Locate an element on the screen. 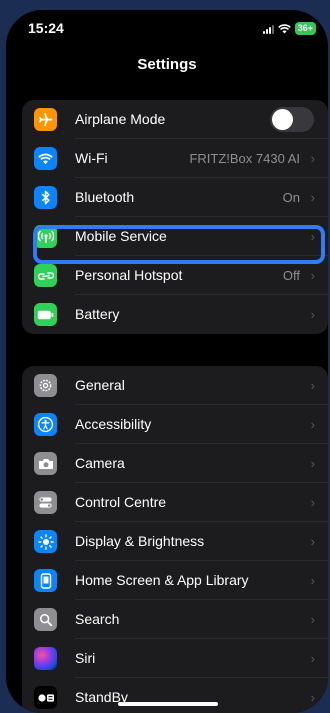  status-time: 15:24 is located at coordinates (46, 28).